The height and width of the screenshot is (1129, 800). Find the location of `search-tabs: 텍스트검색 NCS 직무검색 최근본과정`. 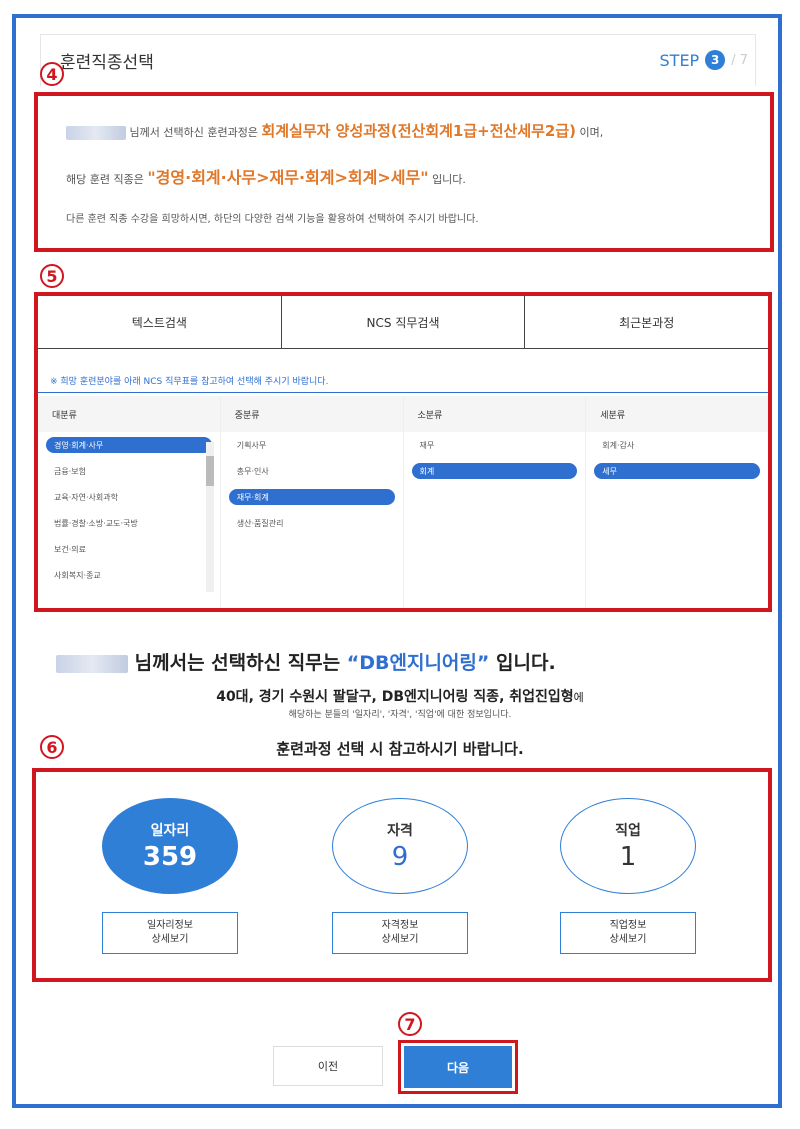

search-tabs: 텍스트검색 NCS 직무검색 최근본과정 is located at coordinates (403, 322).